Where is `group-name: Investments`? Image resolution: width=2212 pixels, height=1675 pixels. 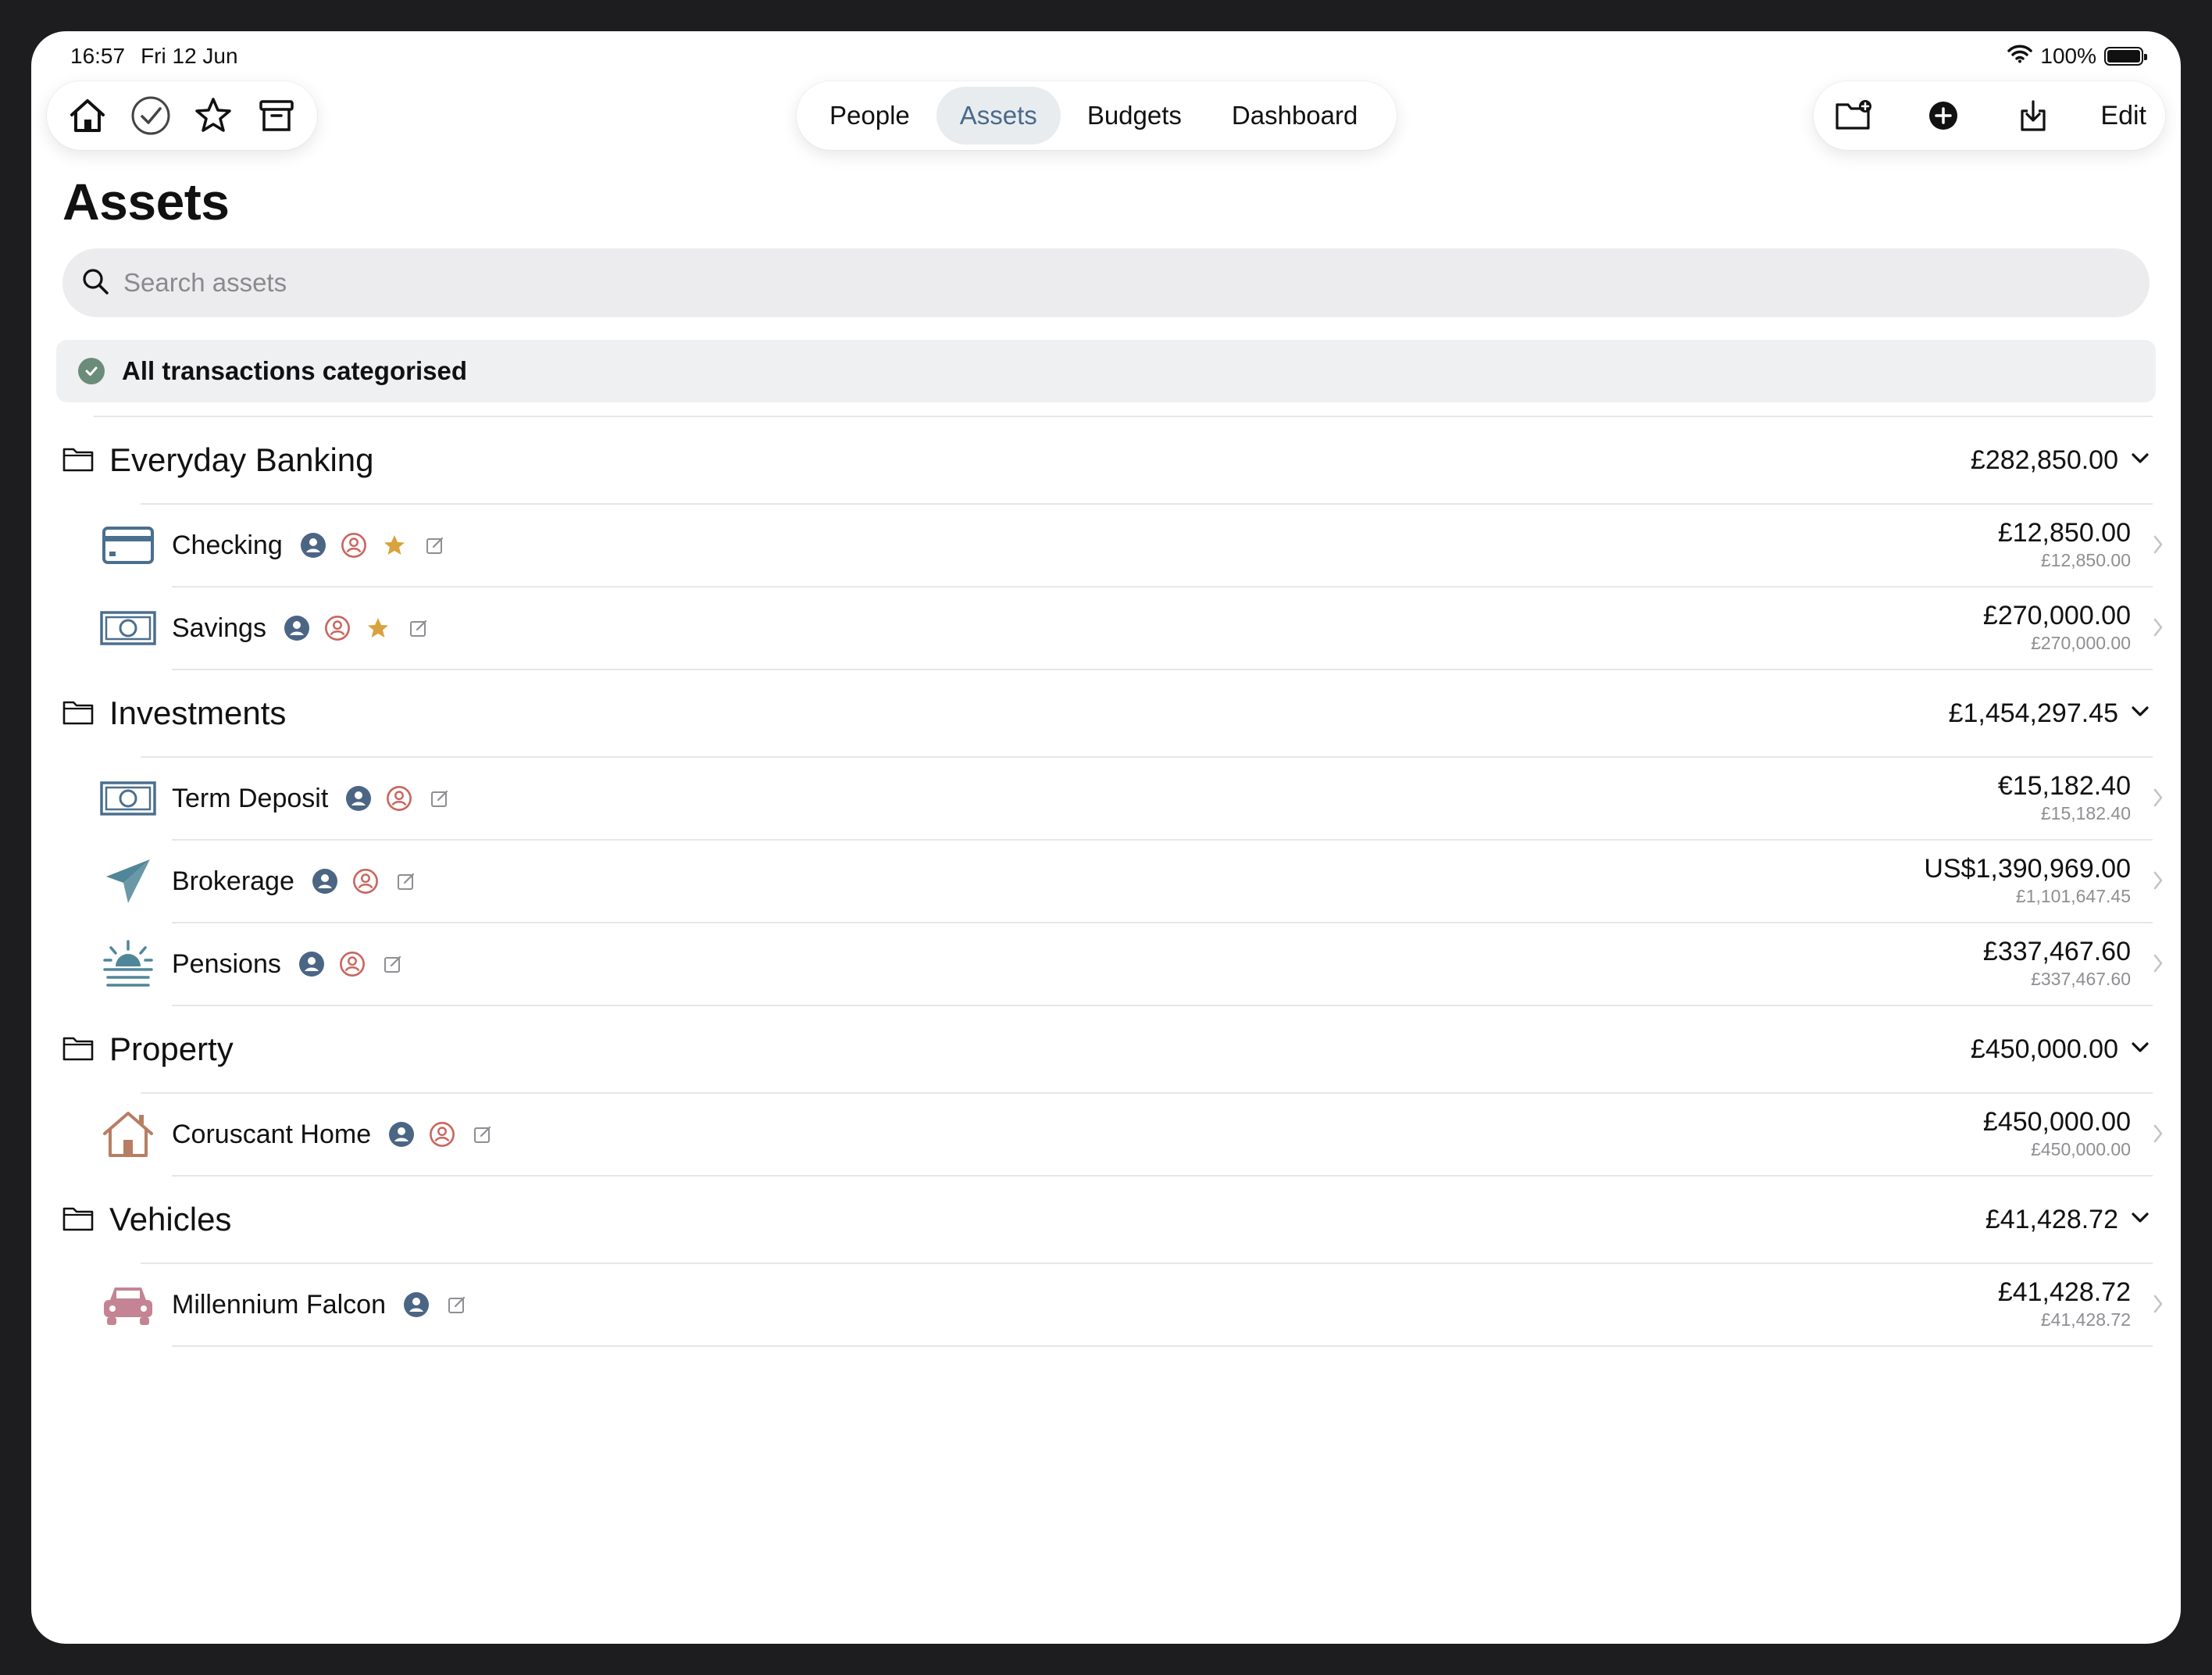
group-name: Investments is located at coordinates (198, 713).